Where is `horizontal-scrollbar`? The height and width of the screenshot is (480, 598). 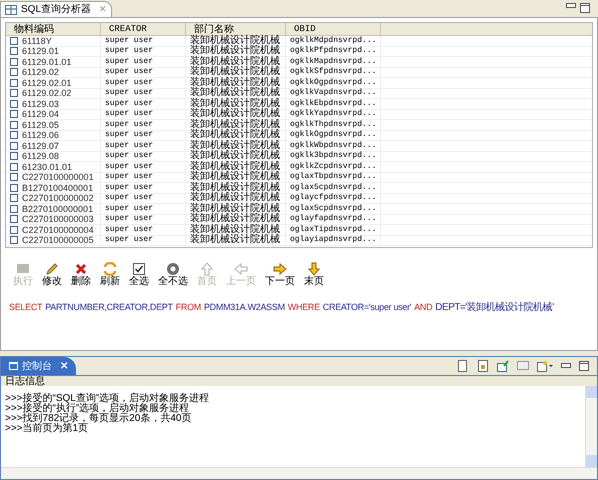 horizontal-scrollbar is located at coordinates (299, 473).